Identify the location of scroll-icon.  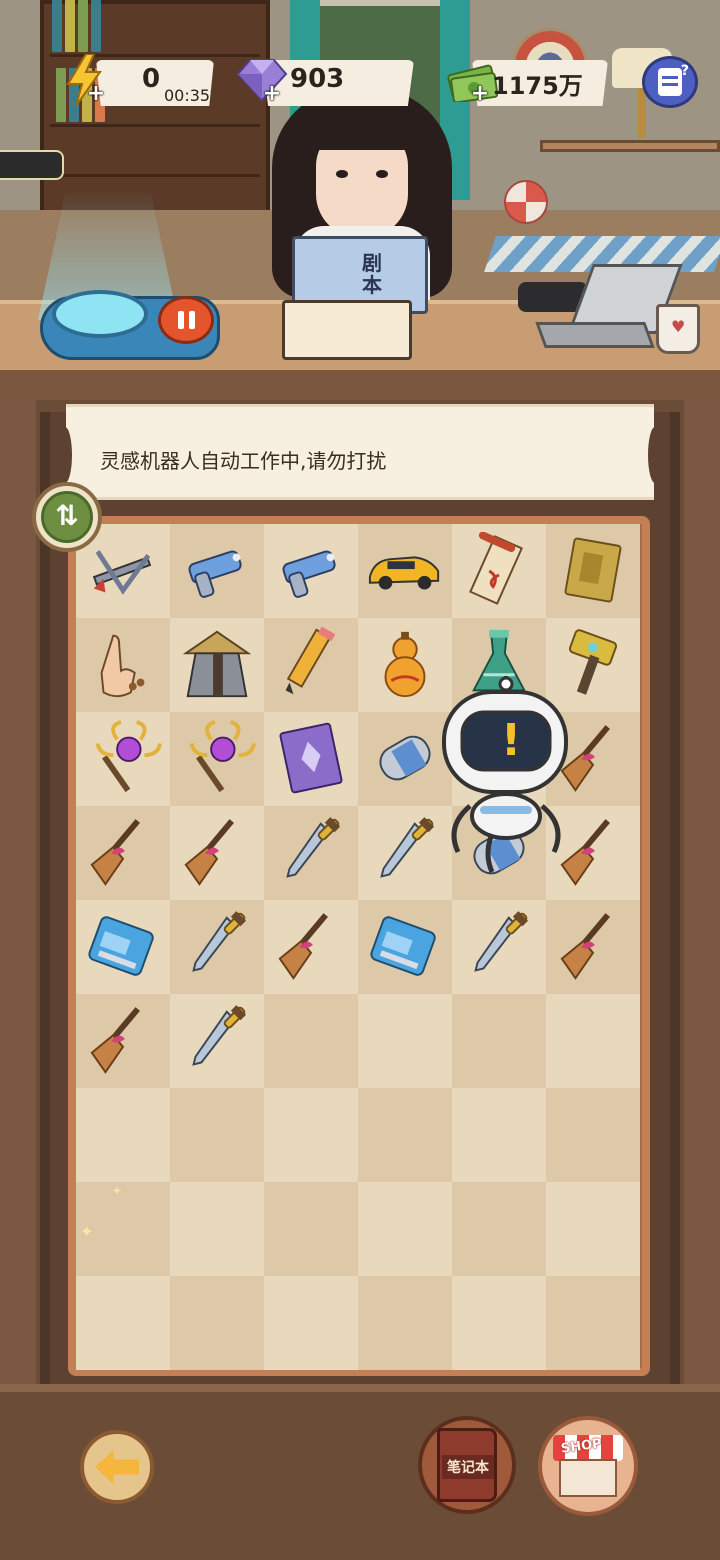
(499, 571).